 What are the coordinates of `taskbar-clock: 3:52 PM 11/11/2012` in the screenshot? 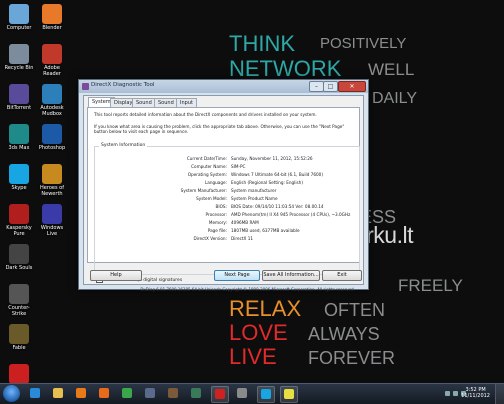 It's located at (475, 393).